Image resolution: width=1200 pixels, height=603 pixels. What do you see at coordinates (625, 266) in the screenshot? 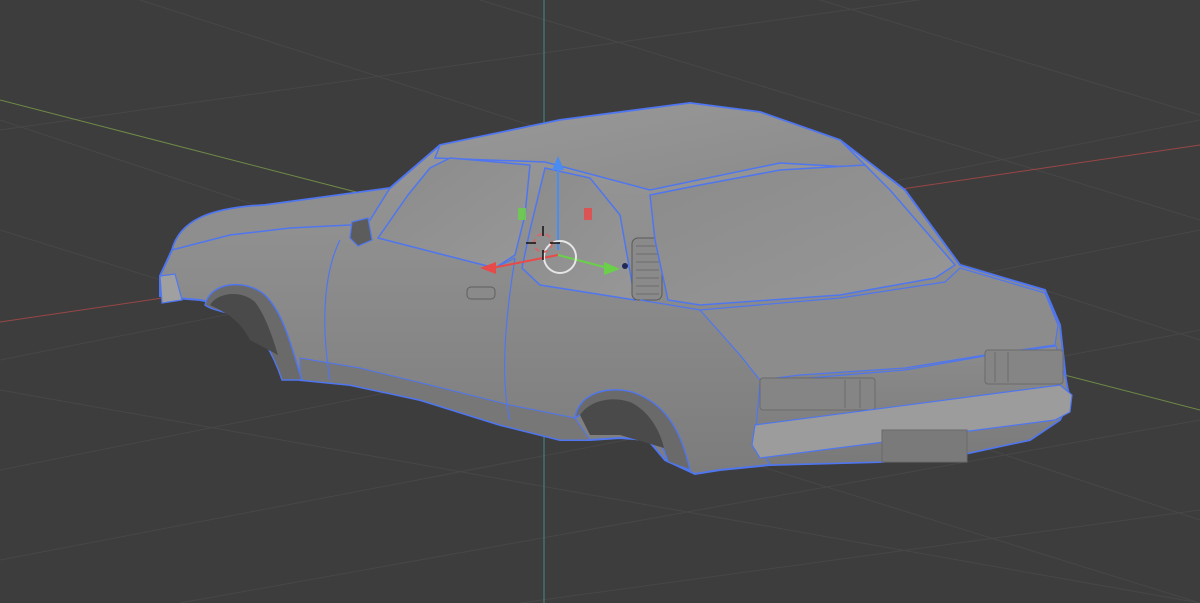
I see `object-origin-dot` at bounding box center [625, 266].